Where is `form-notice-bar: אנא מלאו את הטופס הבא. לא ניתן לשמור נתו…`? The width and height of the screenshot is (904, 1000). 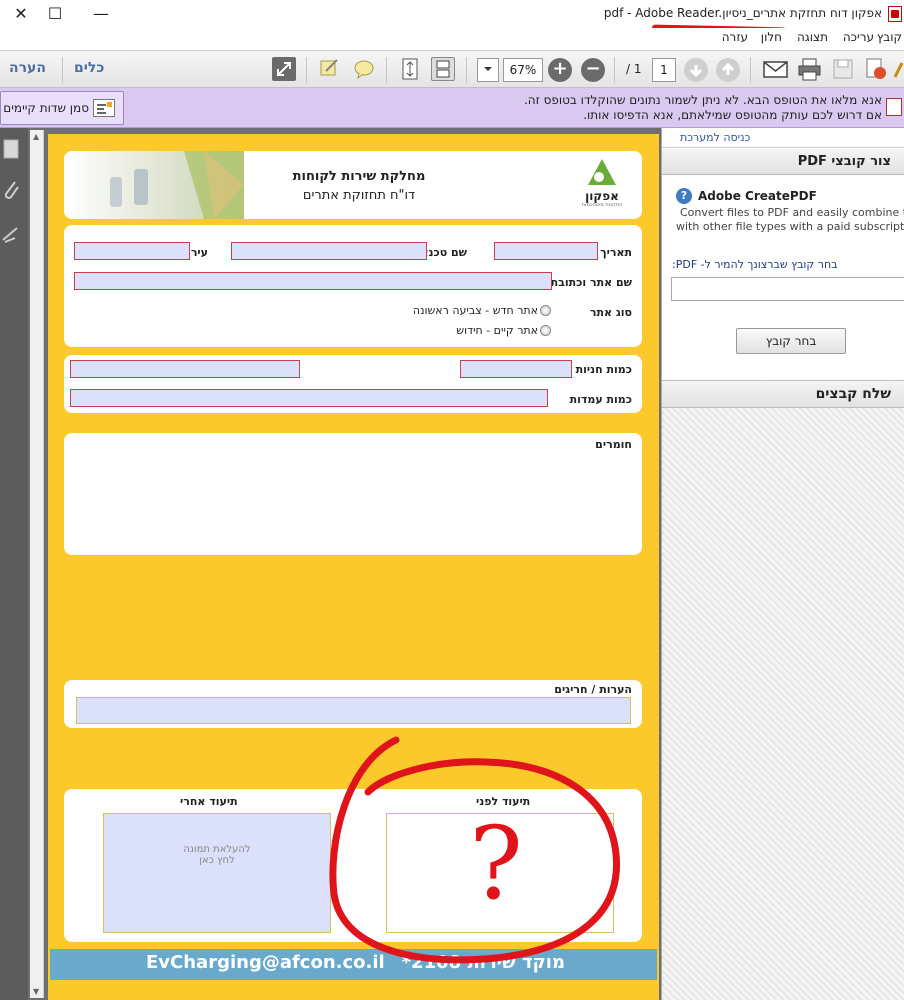
form-notice-bar: אנא מלאו את הטופס הבא. לא ניתן לשמור נתו… is located at coordinates (452, 108).